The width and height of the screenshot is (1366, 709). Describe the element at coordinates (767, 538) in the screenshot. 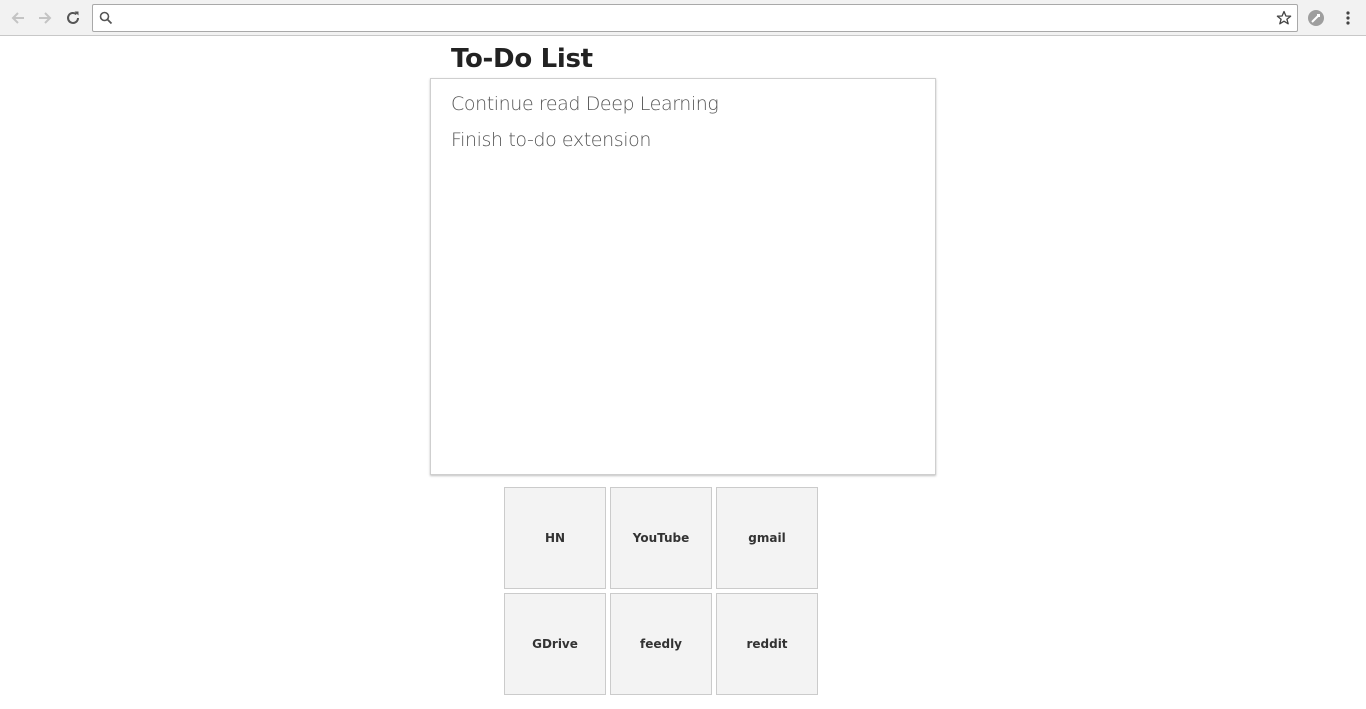

I see `shortcut-tile-gmail: gmail` at that location.